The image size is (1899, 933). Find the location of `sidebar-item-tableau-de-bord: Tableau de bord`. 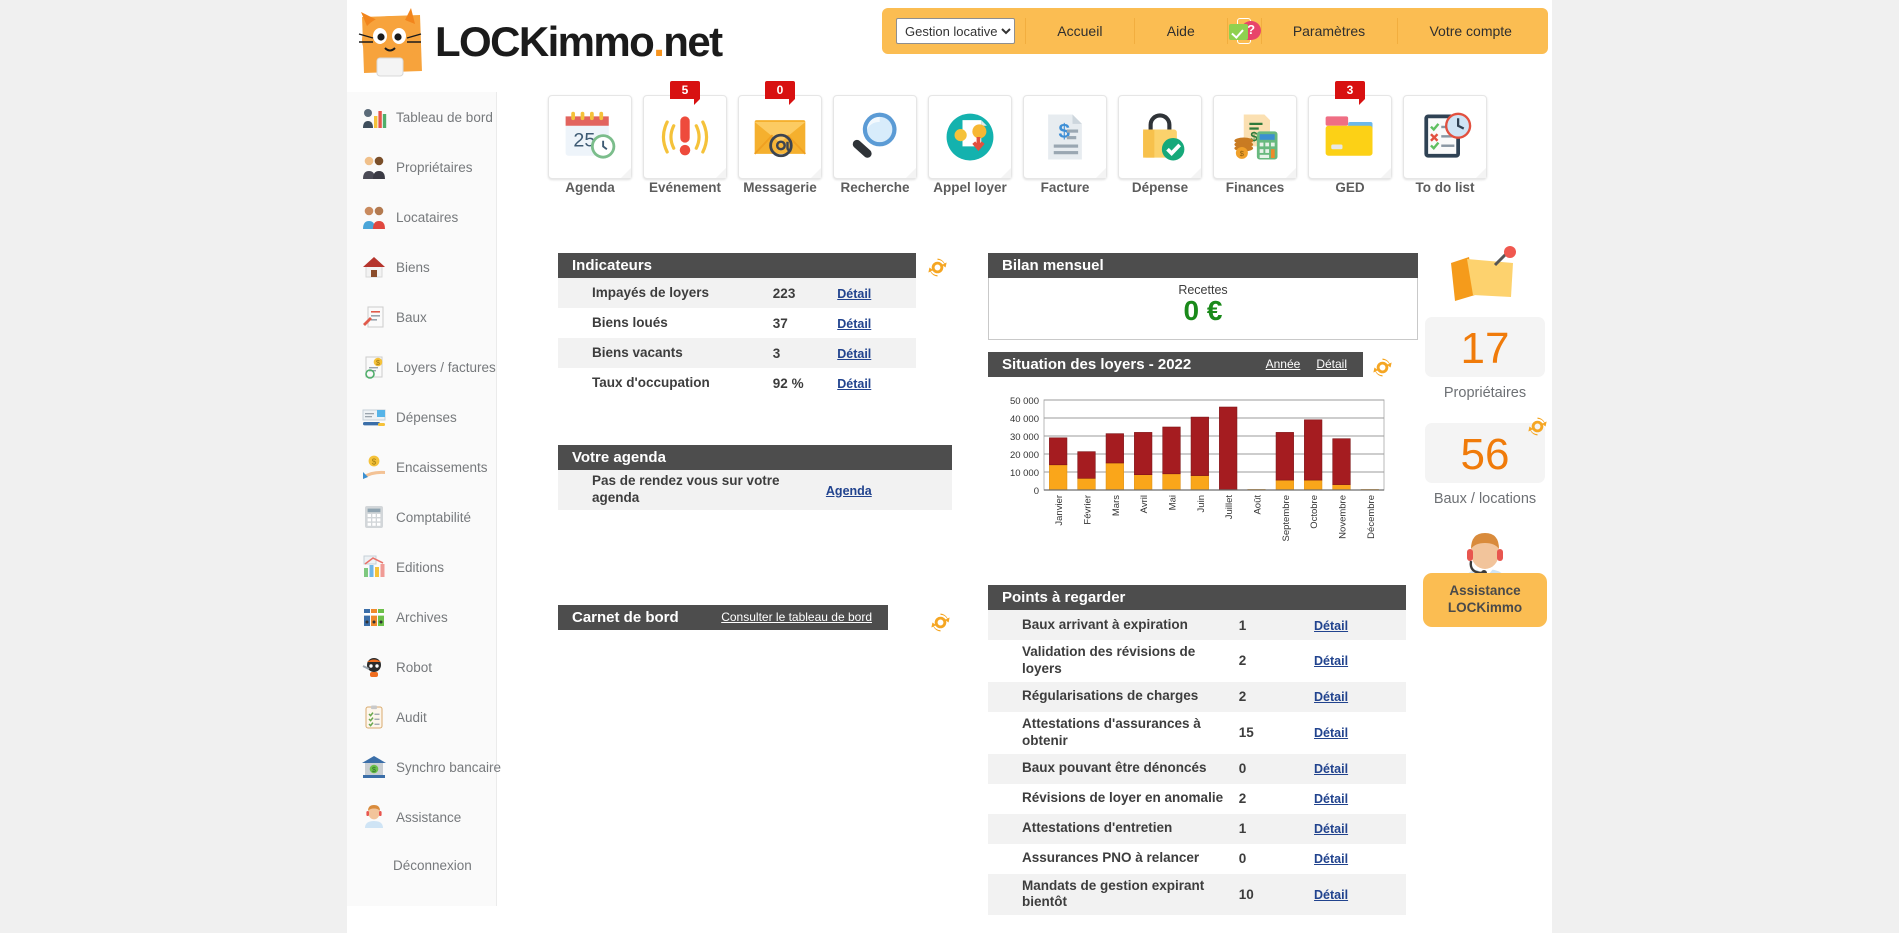

sidebar-item-tableau-de-bord: Tableau de bord is located at coordinates (421, 117).